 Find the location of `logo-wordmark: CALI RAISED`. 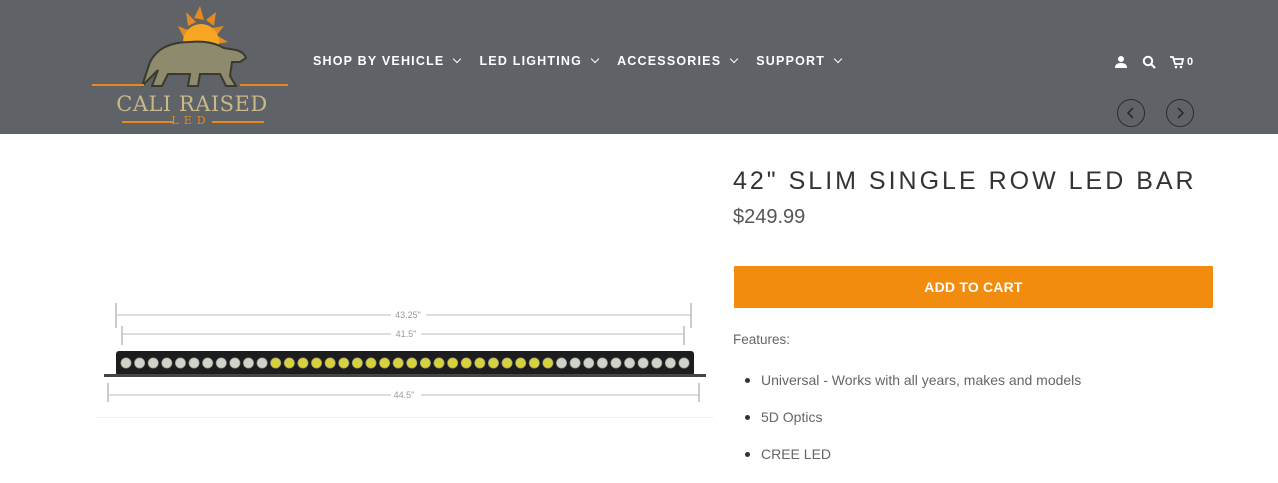

logo-wordmark: CALI RAISED is located at coordinates (192, 104).